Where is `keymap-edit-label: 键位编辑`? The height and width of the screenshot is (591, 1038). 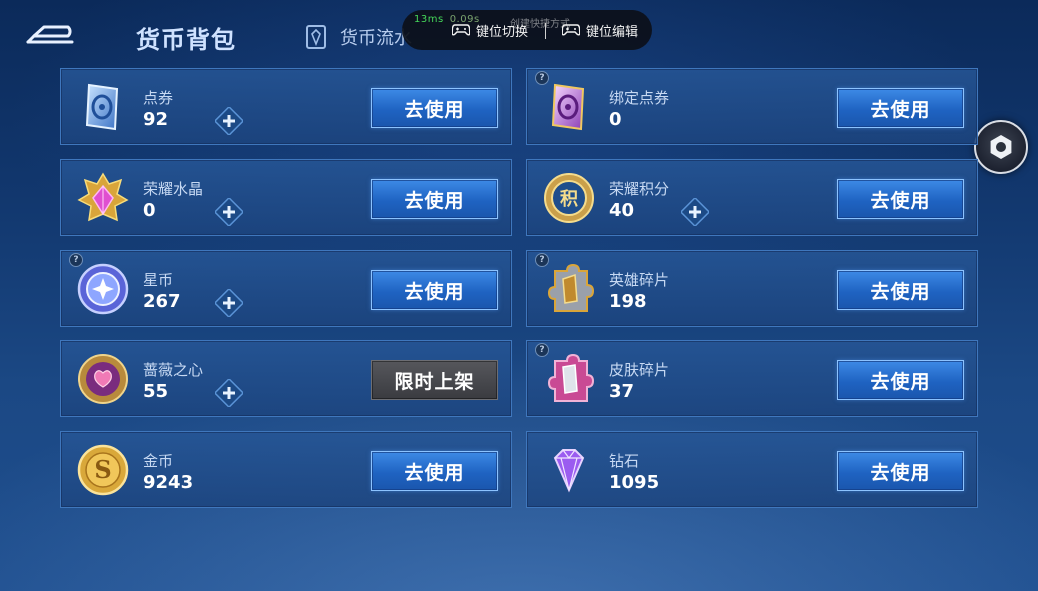 keymap-edit-label: 键位编辑 is located at coordinates (612, 32).